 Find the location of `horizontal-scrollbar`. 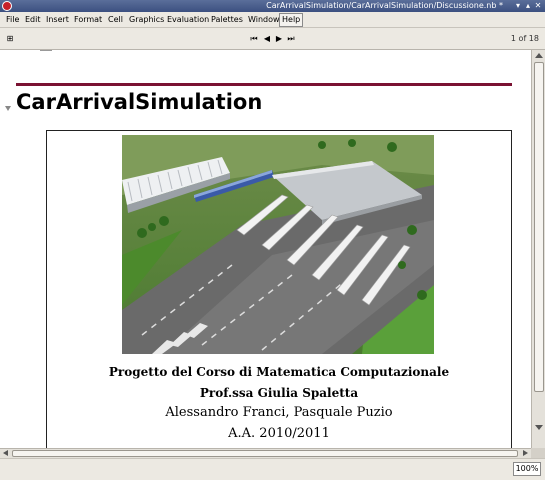

horizontal-scrollbar is located at coordinates (265, 453).